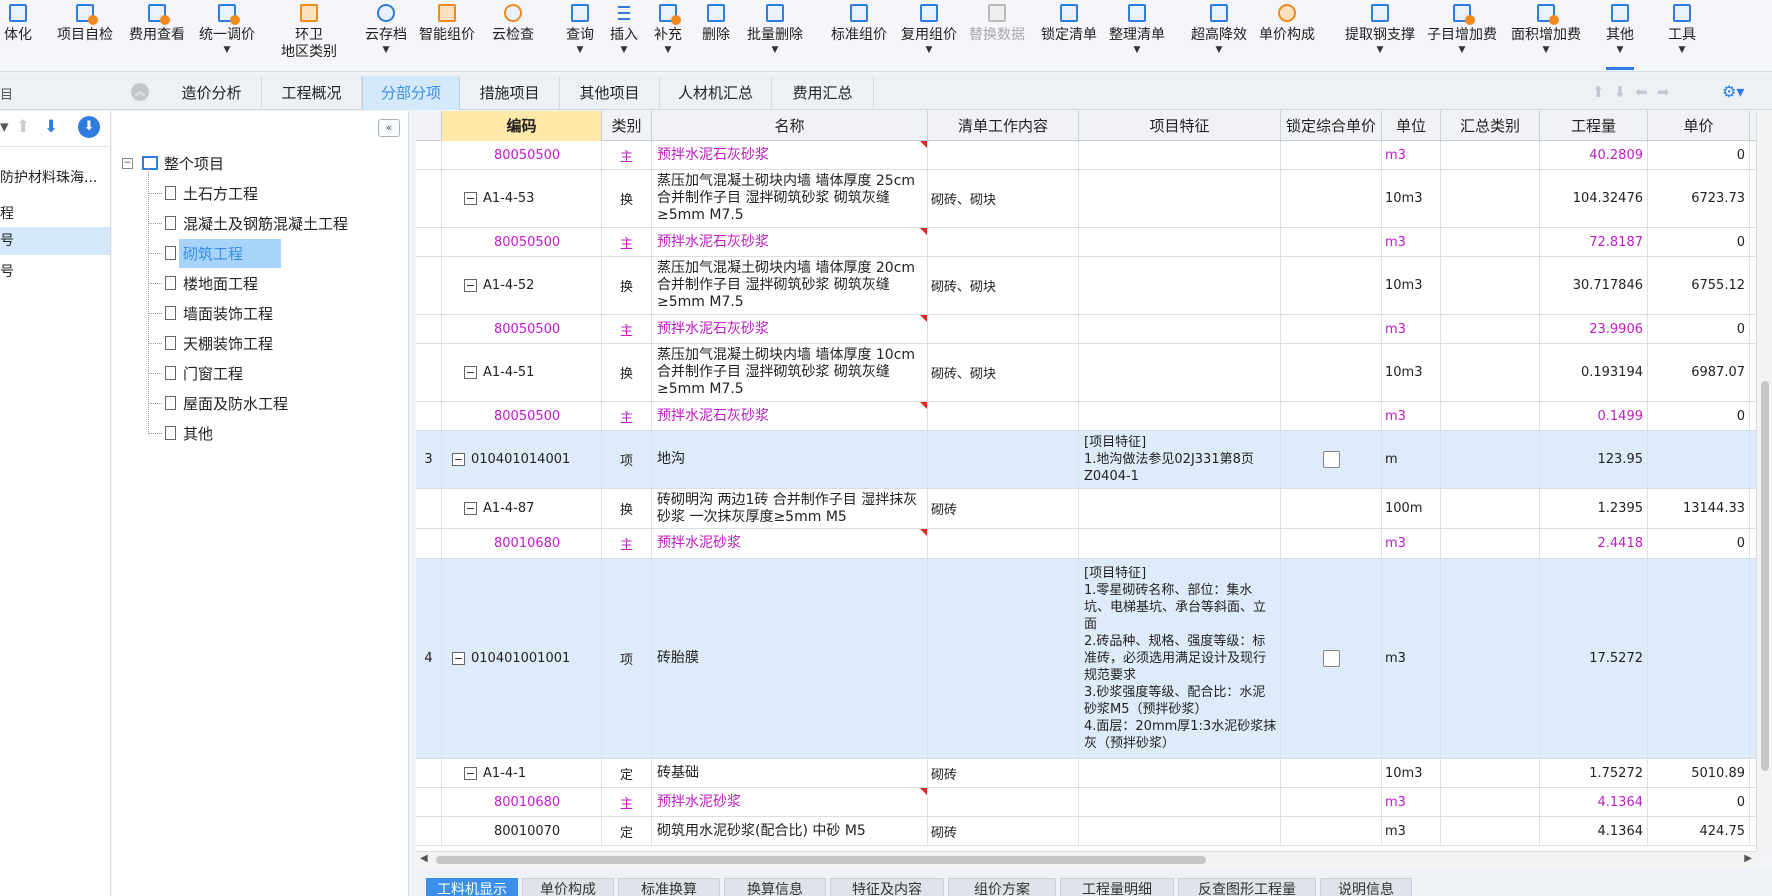 The image size is (1772, 896). I want to click on tree-item-floor: 楼地面工程, so click(203, 283).